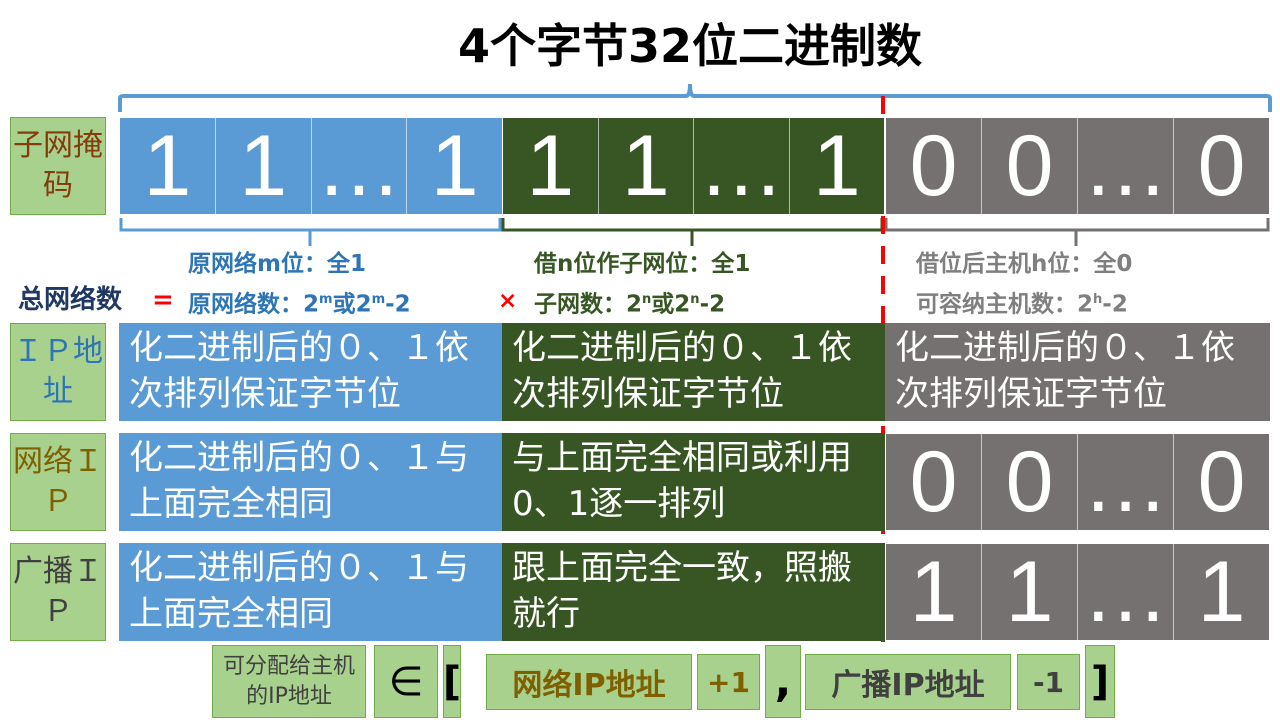  Describe the element at coordinates (589, 682) in the screenshot. I see `network-ip-address-box: 网络IP地址` at that location.